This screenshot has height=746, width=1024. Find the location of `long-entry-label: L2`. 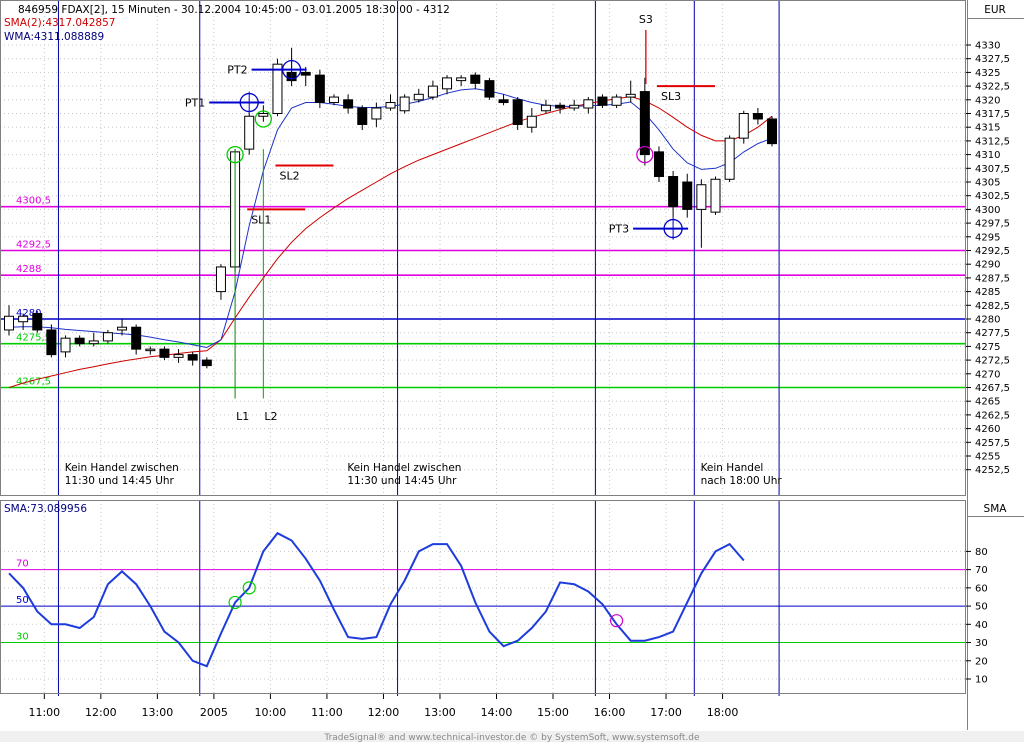

long-entry-label: L2 is located at coordinates (270, 416).